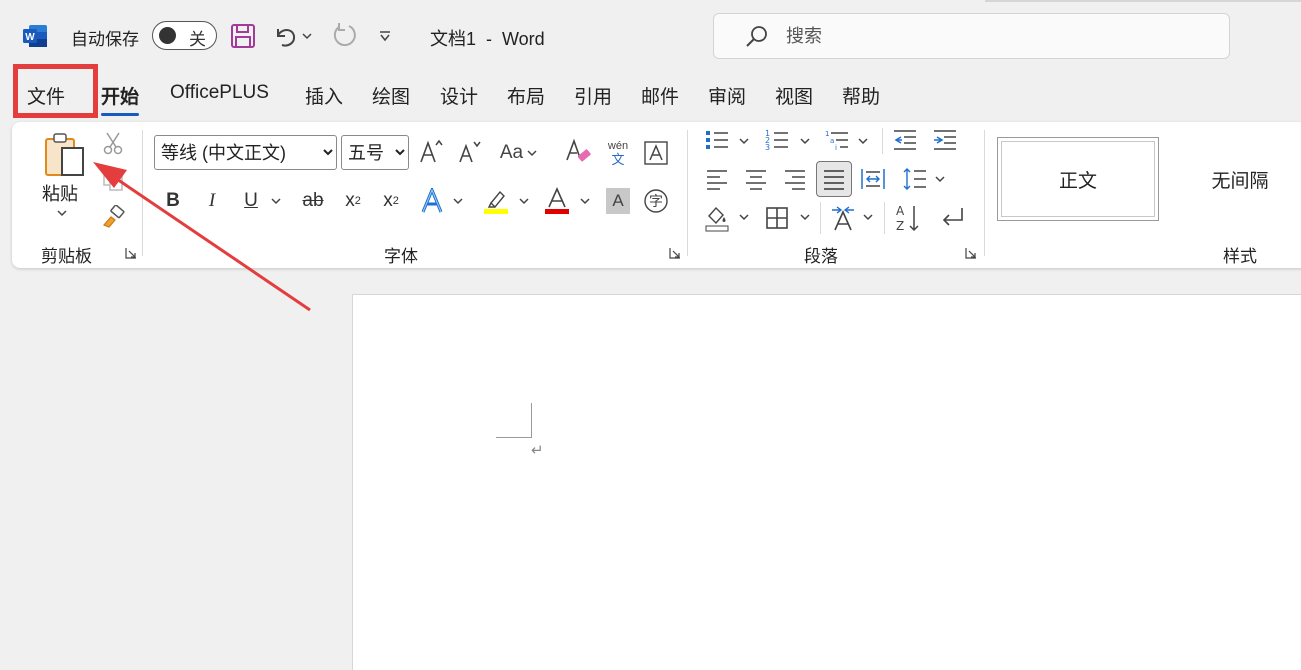 This screenshot has height=670, width=1301. I want to click on paste-icon, so click(64, 154).